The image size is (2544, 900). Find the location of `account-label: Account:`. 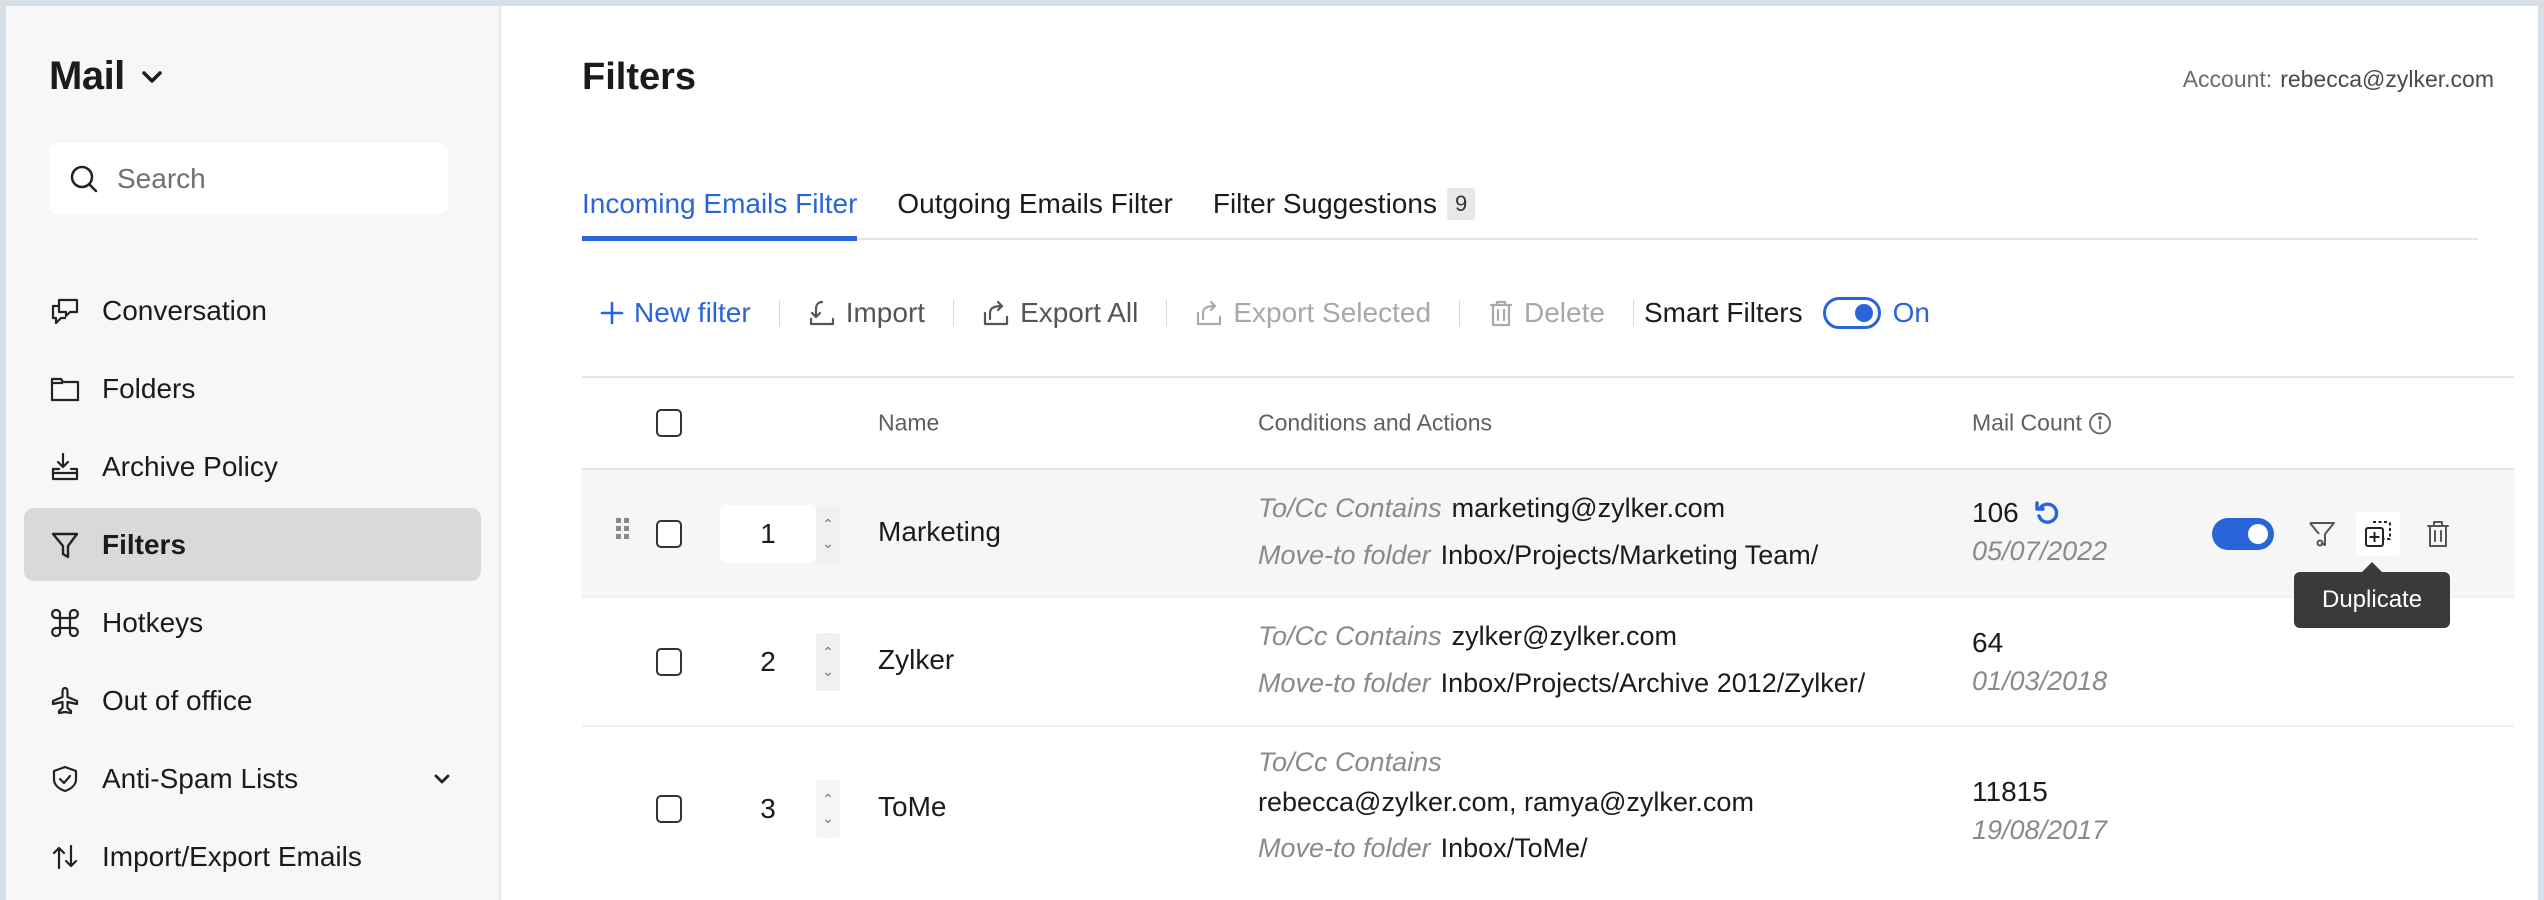

account-label: Account: is located at coordinates (2227, 79).